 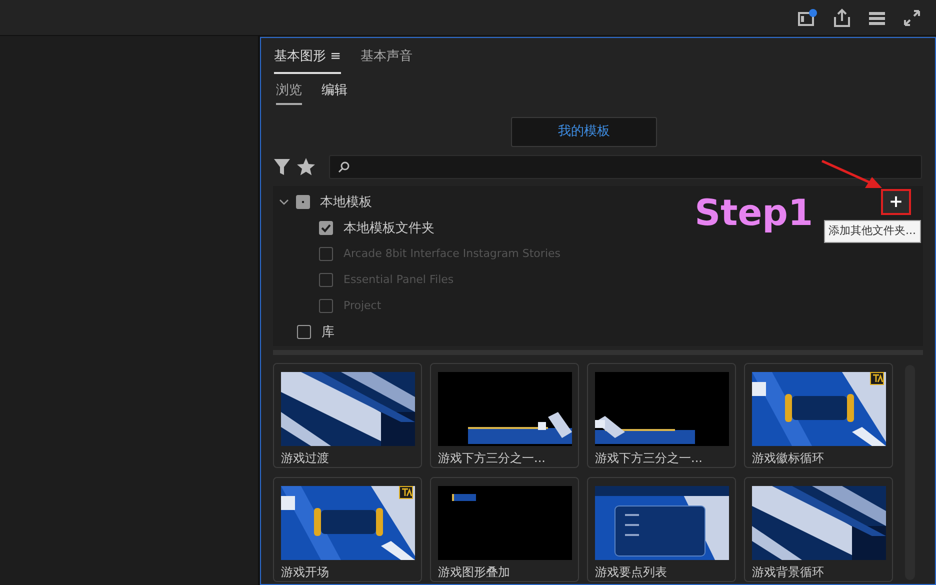 I want to click on template-name: 游戏过渡, so click(x=305, y=458).